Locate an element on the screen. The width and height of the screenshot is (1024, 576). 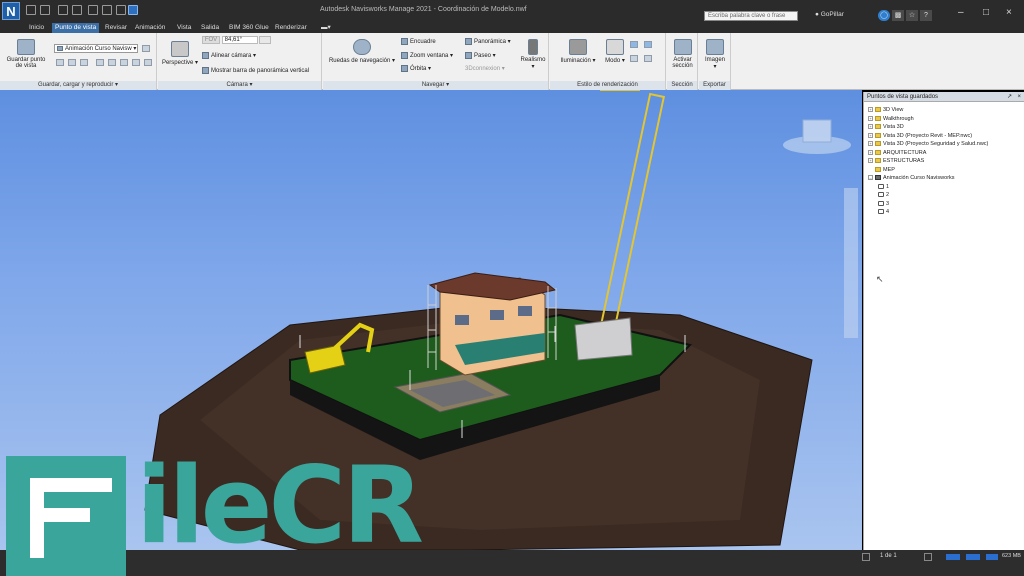
perspective-button: Perspective ▾ is located at coordinates (180, 53).